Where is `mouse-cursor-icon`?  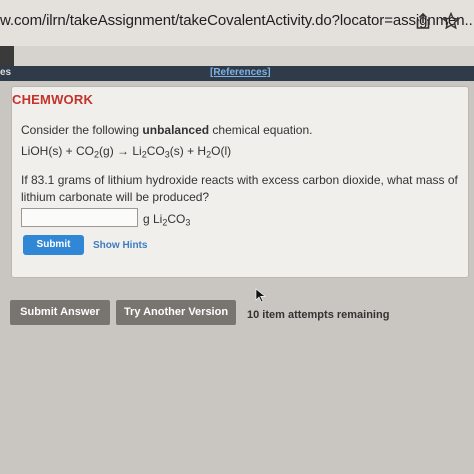
mouse-cursor-icon is located at coordinates (260, 295).